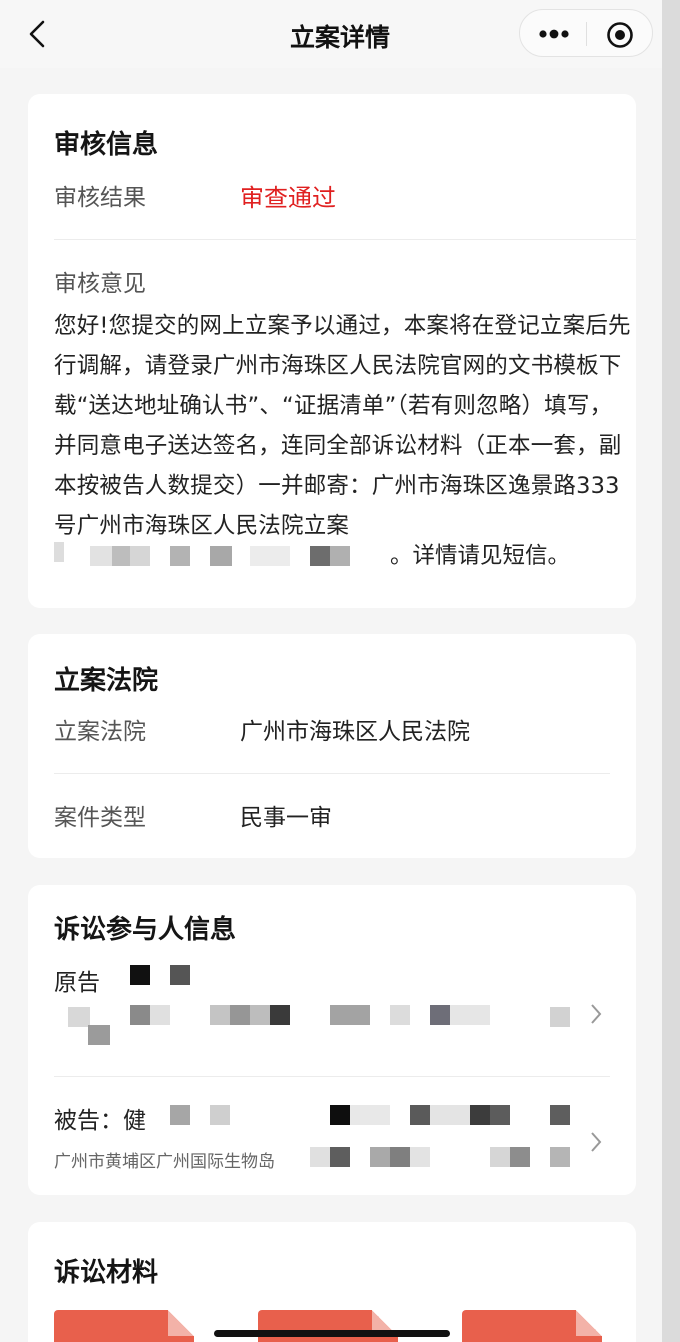 This screenshot has width=680, height=1342. Describe the element at coordinates (100, 1121) in the screenshot. I see `defendant-label: 被告：健` at that location.